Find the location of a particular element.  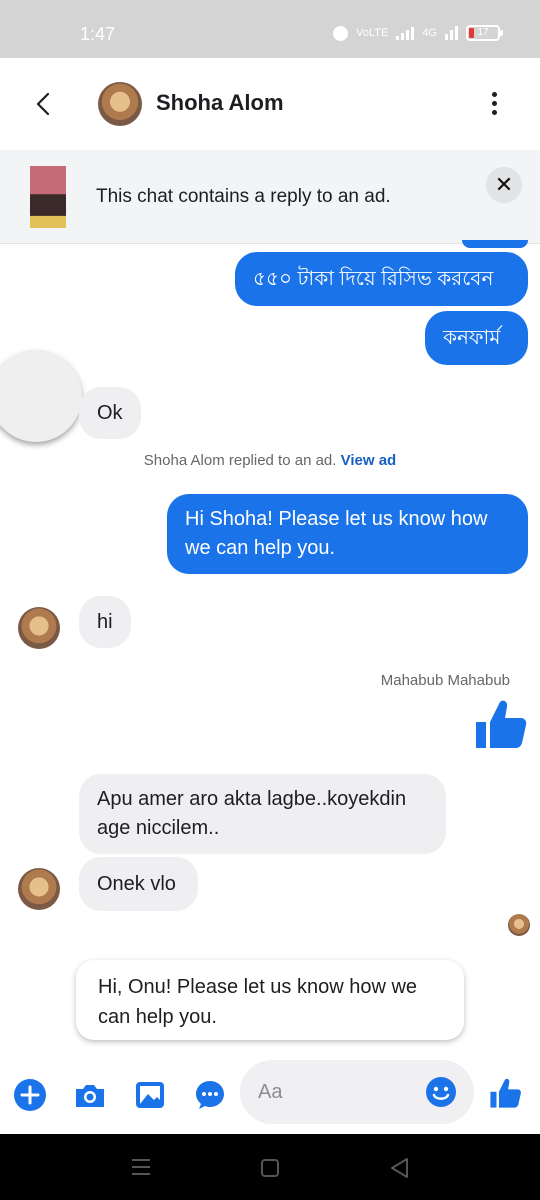

message-text: Onek vlo is located at coordinates (136, 883).